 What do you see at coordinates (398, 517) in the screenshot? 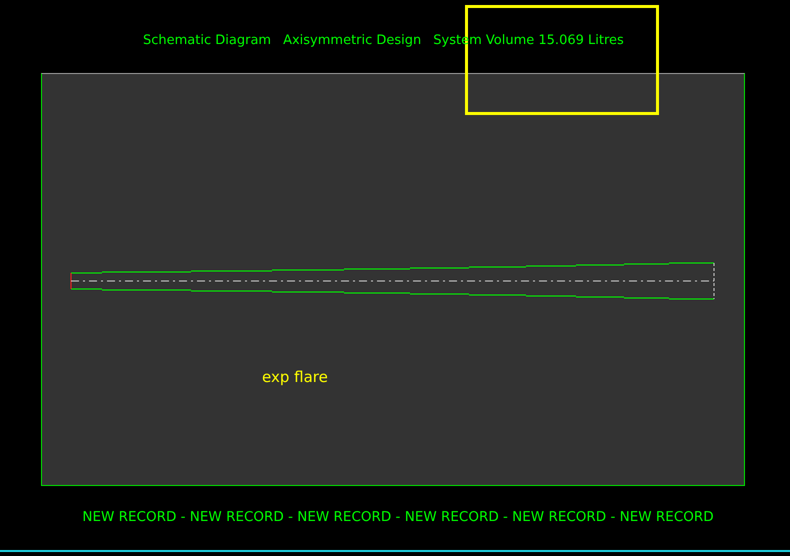
I see `status-text: NEW RECORD - NEW RECORD - NEW RECORD - NEW RECORD - NEW RECORD - NEW RECORD` at bounding box center [398, 517].